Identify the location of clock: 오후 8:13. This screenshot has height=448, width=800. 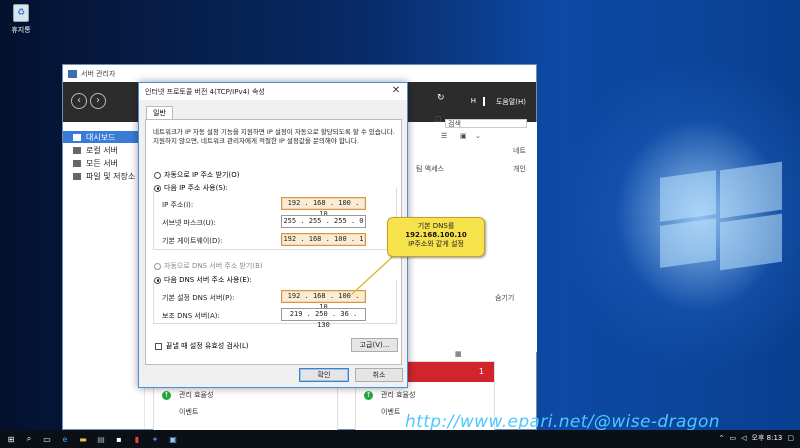
(767, 438).